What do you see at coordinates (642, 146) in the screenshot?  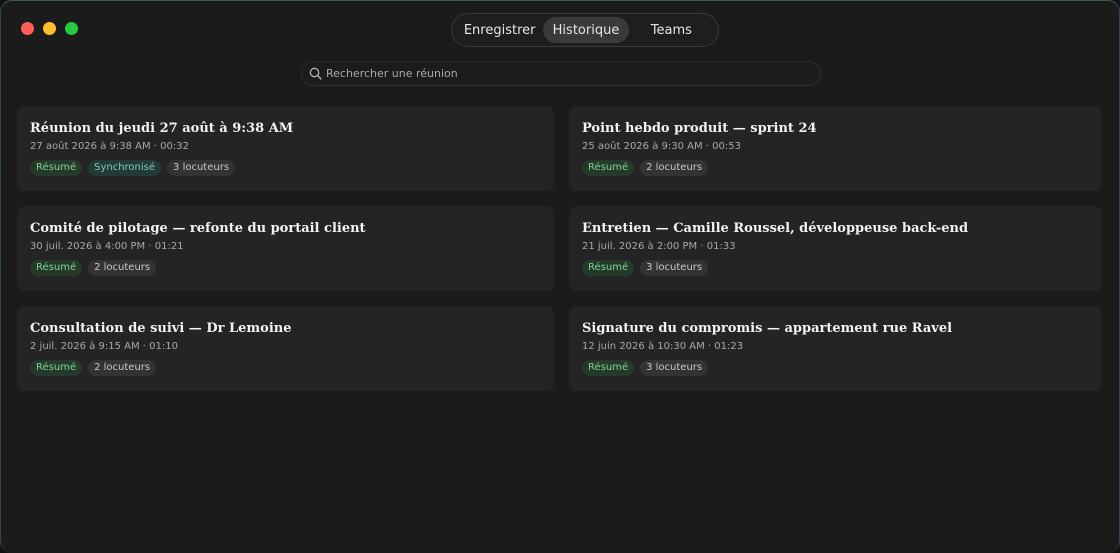 I see `meeting-date: 25 août 2026 à 9:30 AM` at bounding box center [642, 146].